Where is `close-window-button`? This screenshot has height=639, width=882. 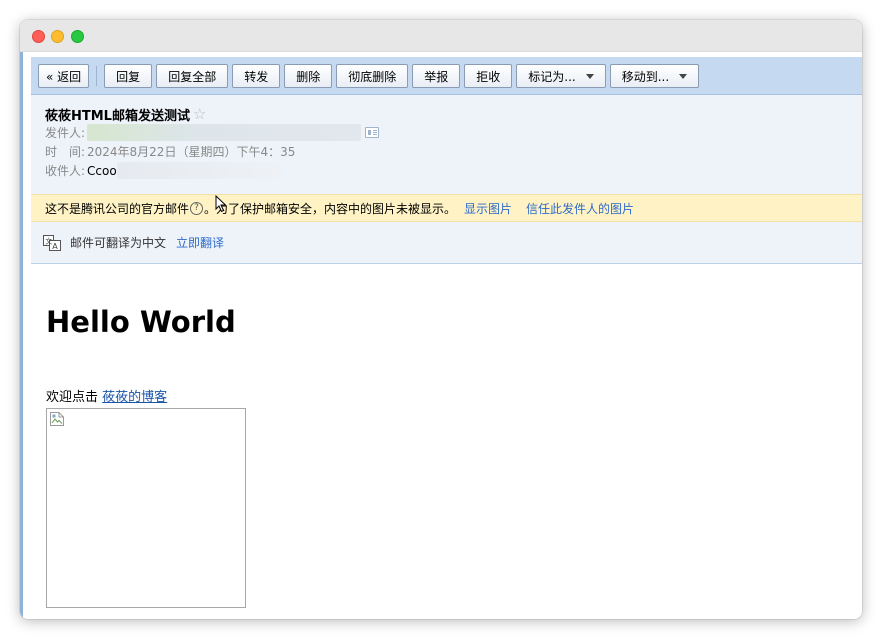
close-window-button is located at coordinates (38, 36).